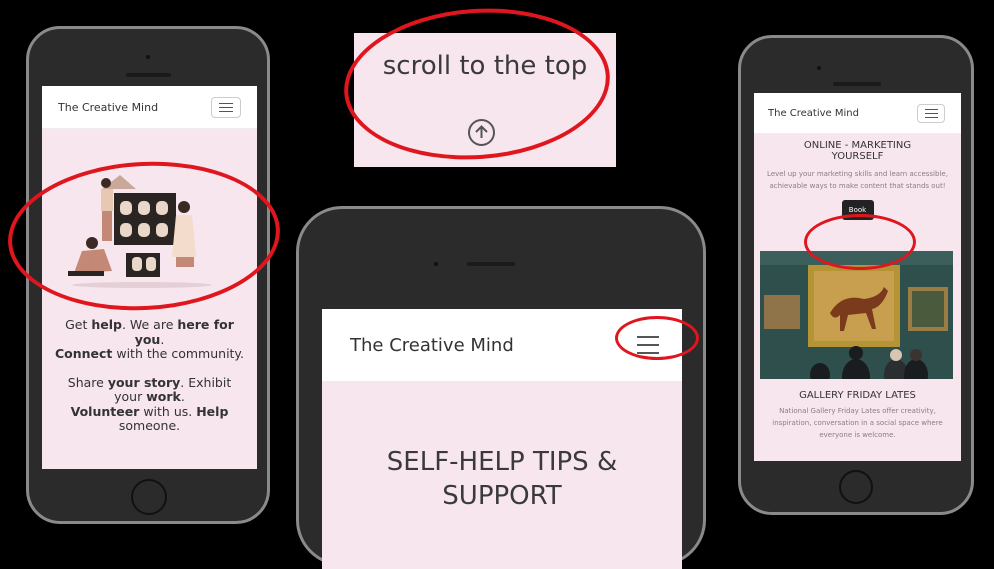 This screenshot has width=994, height=569. Describe the element at coordinates (87, 382) in the screenshot. I see `intro-text-run: Share` at that location.